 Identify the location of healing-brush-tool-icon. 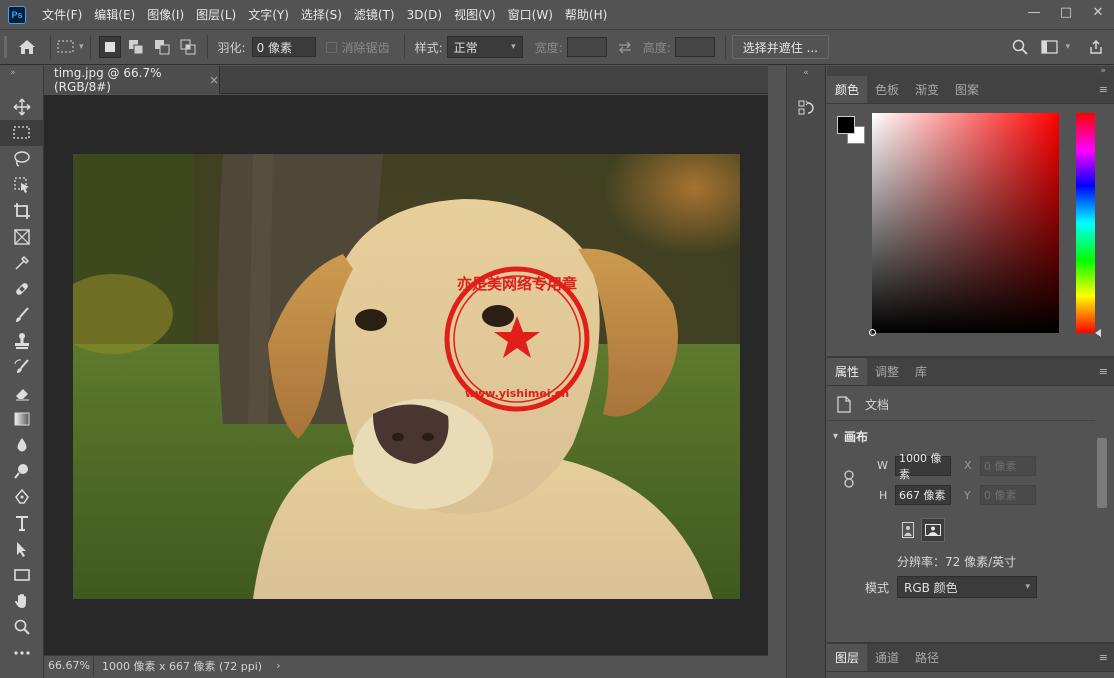
(22, 289).